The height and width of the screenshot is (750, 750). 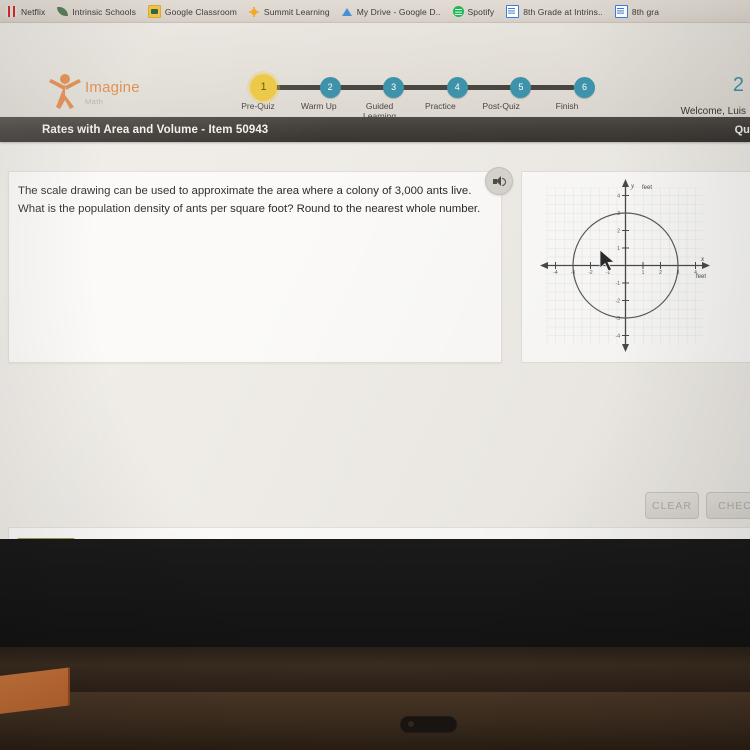 I want to click on speaker-icon, so click(x=499, y=181).